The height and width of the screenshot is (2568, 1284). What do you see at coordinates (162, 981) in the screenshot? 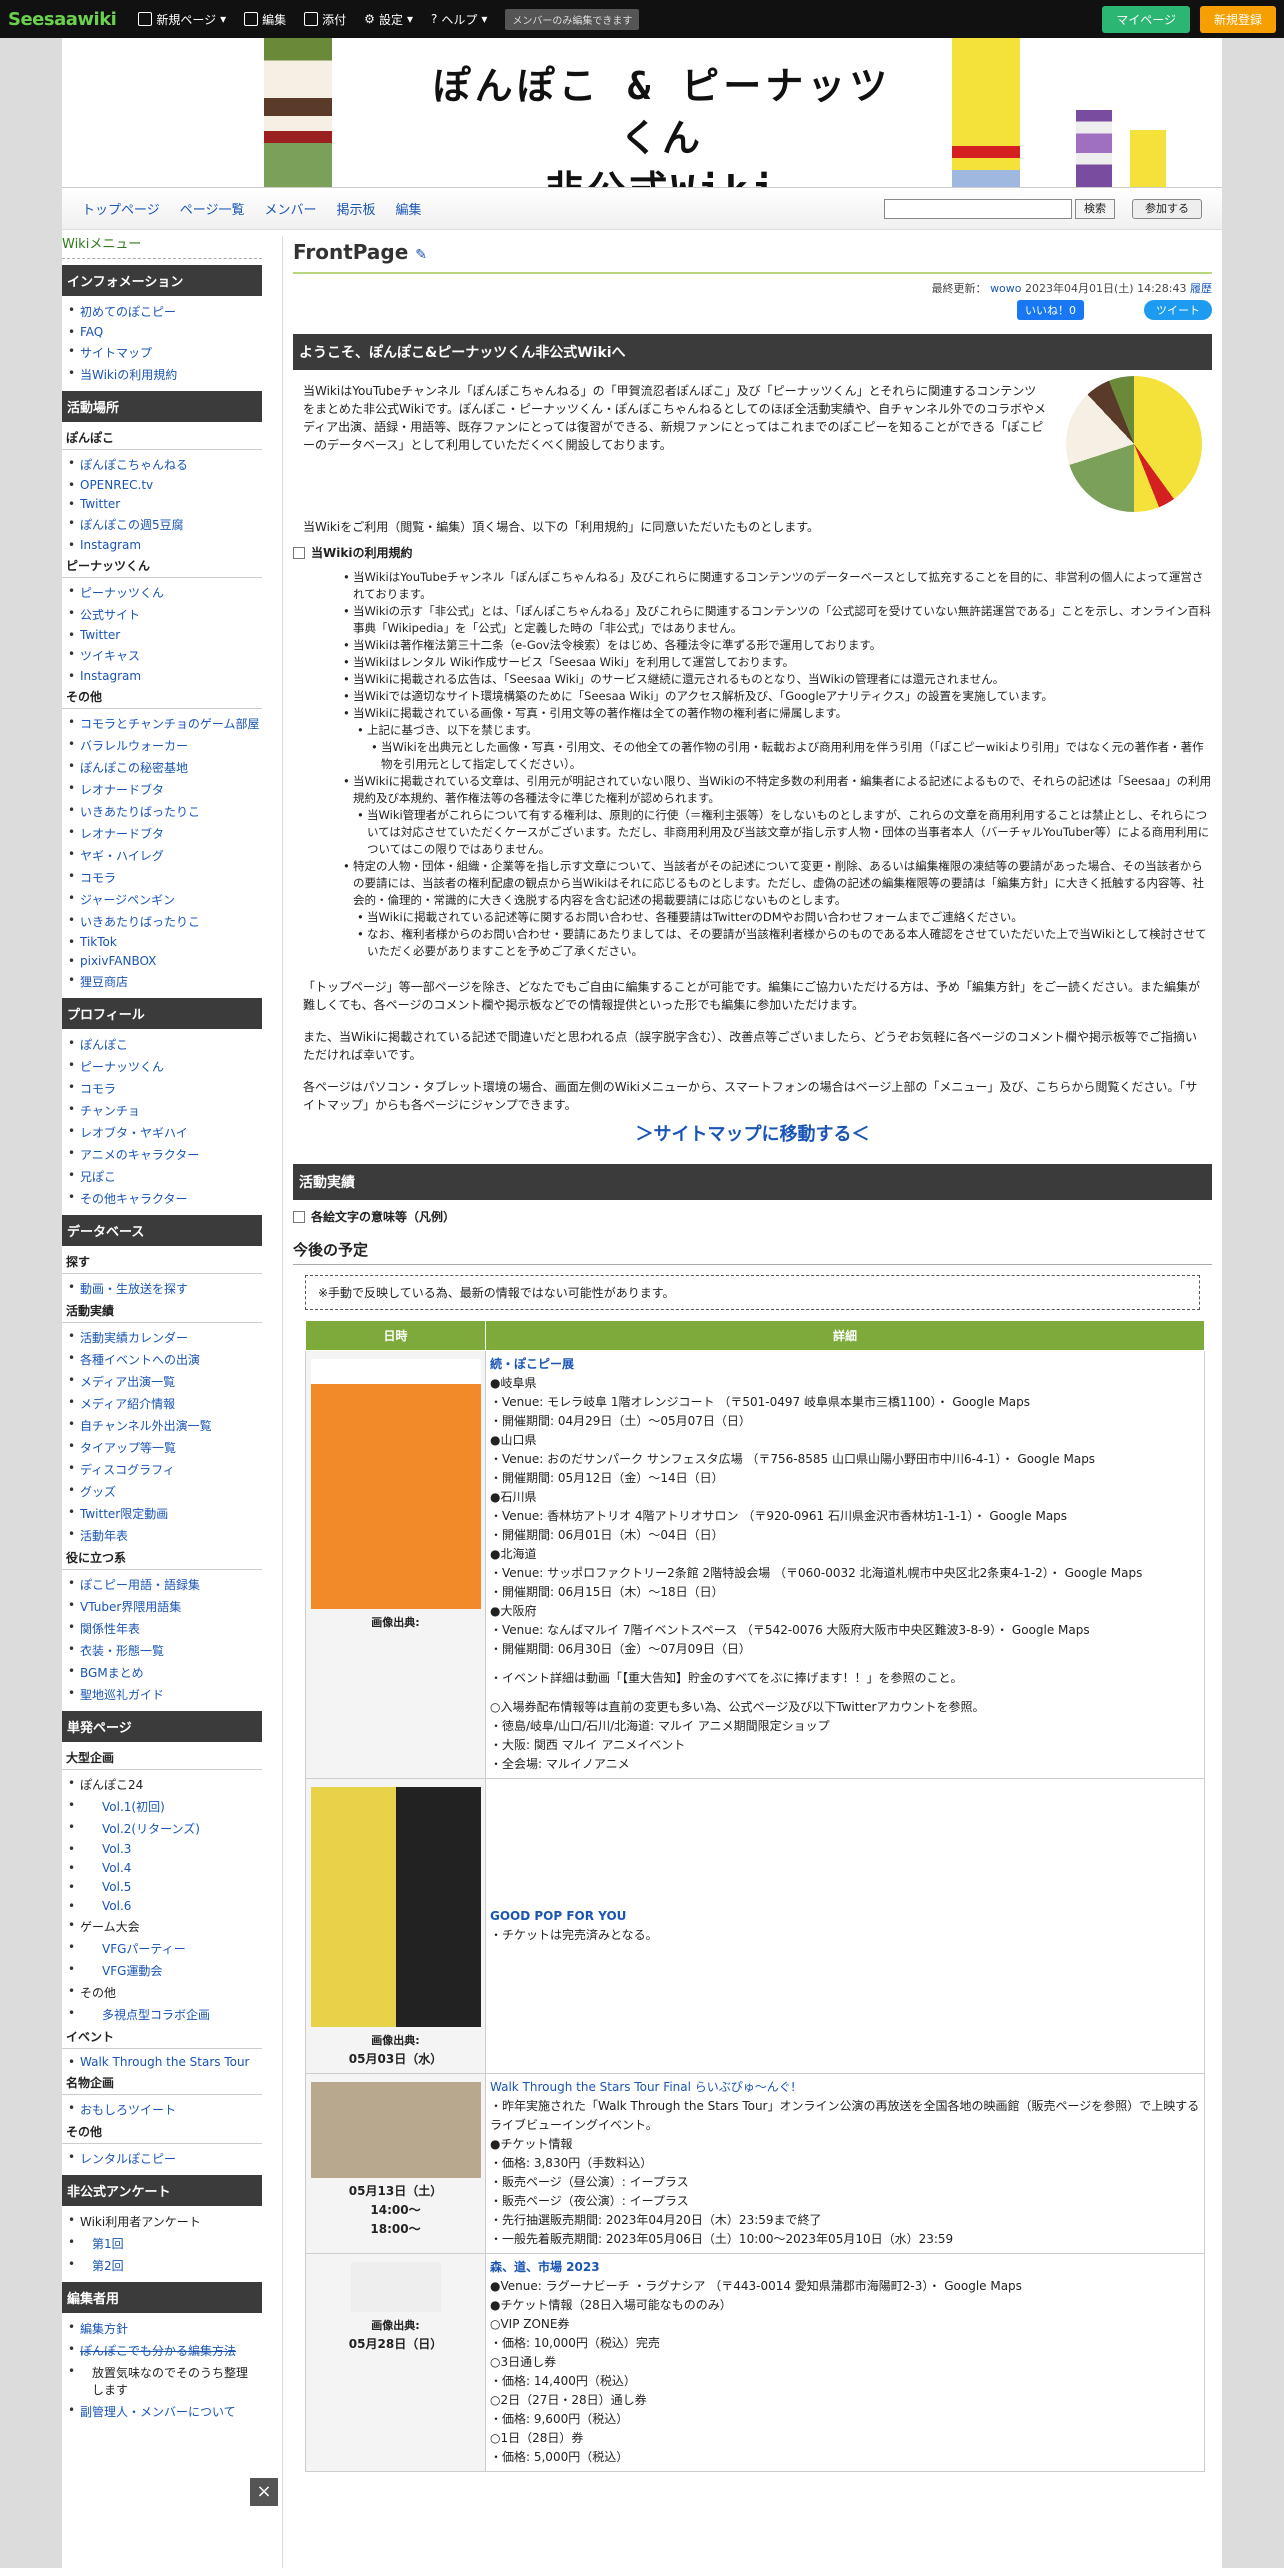
I see `sidebar-item: 狸豆商店` at bounding box center [162, 981].